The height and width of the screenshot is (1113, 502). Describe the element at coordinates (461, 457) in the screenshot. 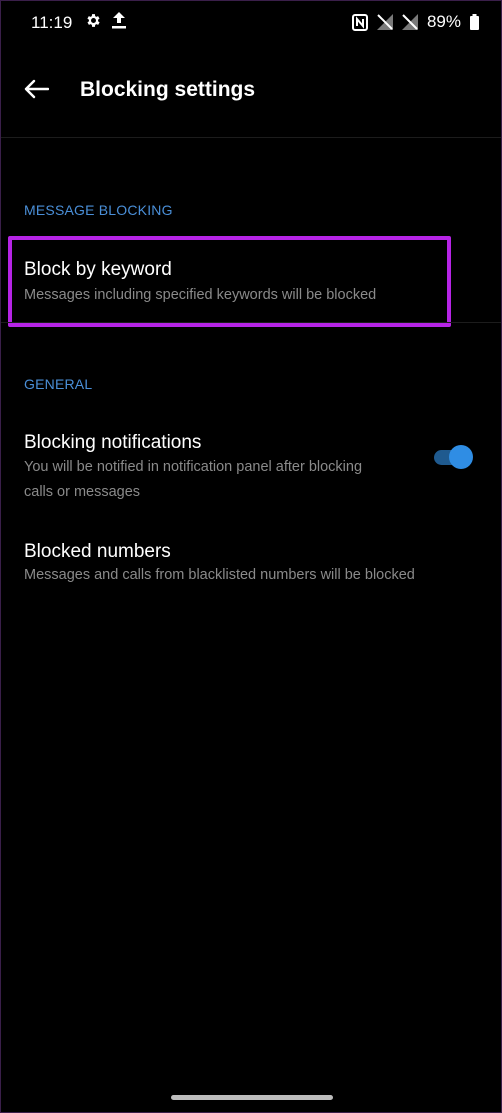

I see `toggle-thumb` at that location.